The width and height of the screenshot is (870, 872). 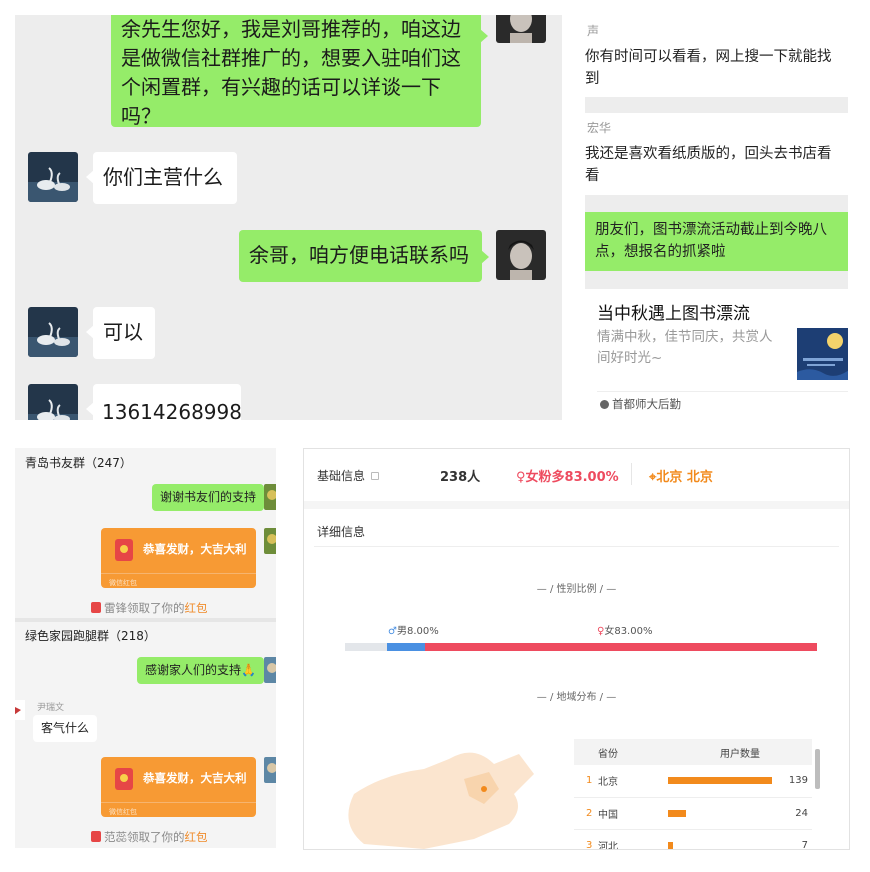 What do you see at coordinates (708, 154) in the screenshot?
I see `comment-line: 我还是喜欢看纸质版的，回头去书店看` at bounding box center [708, 154].